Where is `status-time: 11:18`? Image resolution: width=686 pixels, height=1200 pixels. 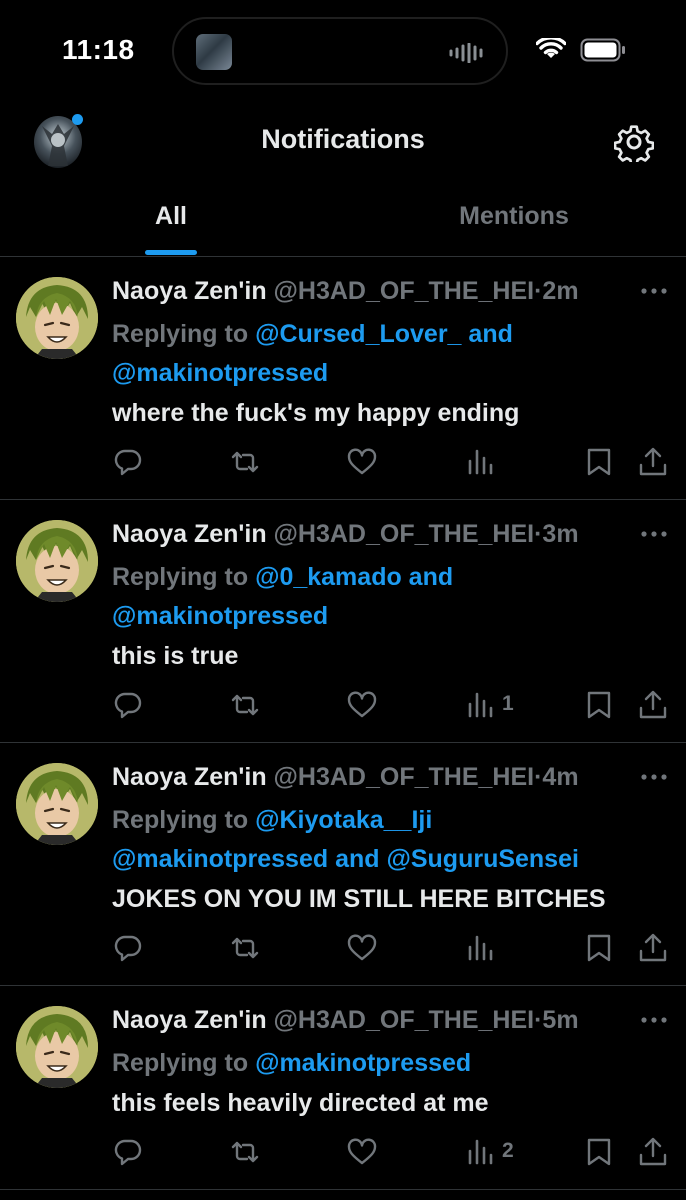
status-time: 11:18 is located at coordinates (98, 49).